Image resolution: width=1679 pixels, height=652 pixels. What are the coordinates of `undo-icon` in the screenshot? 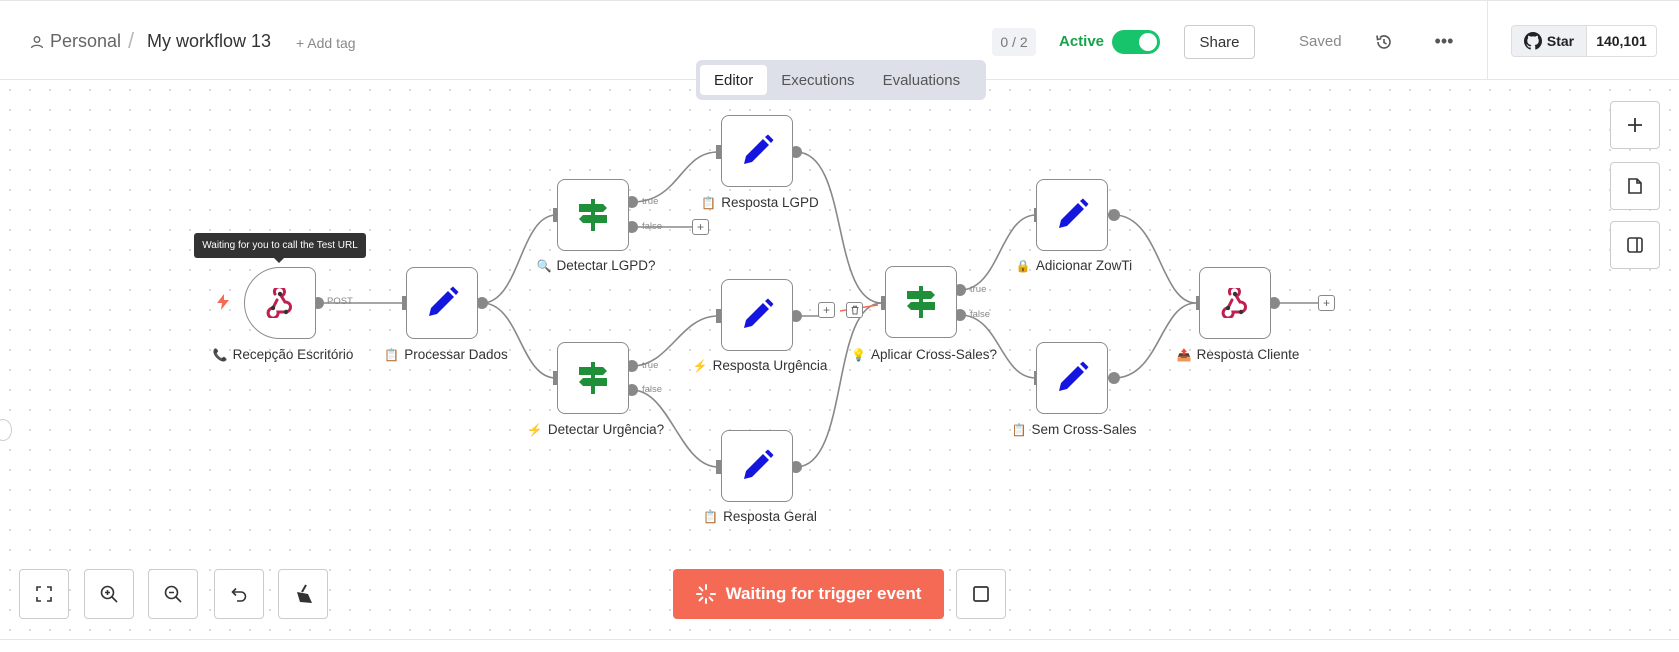 It's located at (239, 594).